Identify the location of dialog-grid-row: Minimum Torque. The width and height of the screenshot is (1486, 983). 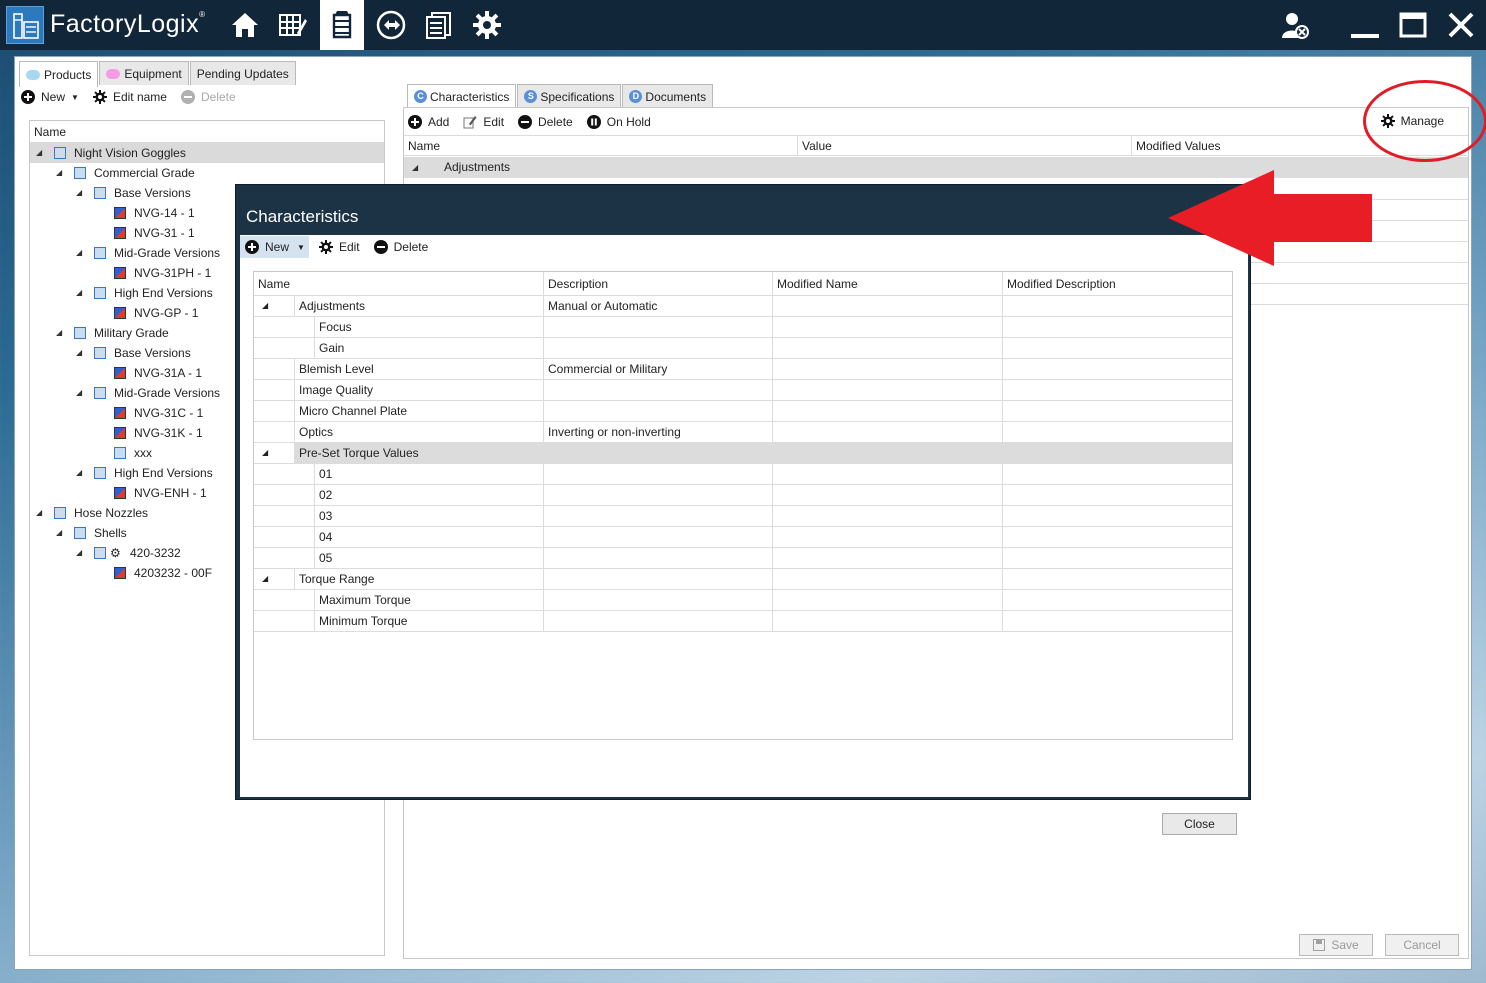
(743, 621).